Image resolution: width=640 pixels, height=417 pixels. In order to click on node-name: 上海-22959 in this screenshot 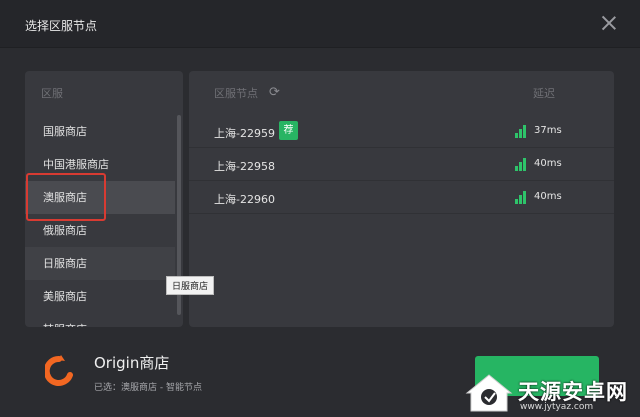, I will do `click(244, 133)`.